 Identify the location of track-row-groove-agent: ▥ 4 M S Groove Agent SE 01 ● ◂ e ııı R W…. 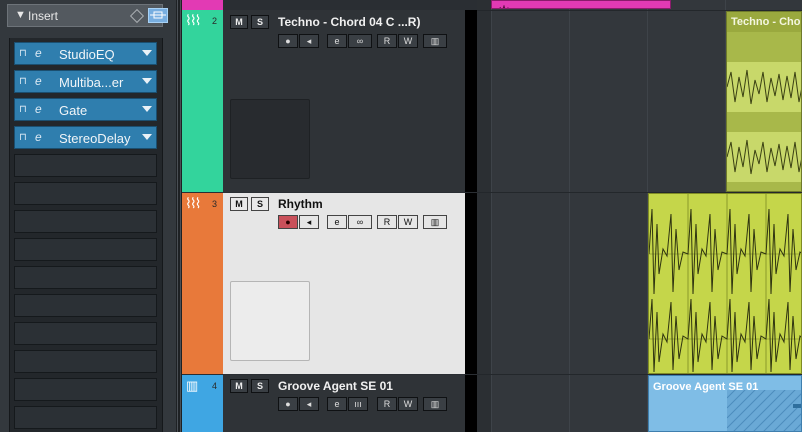
(329, 403).